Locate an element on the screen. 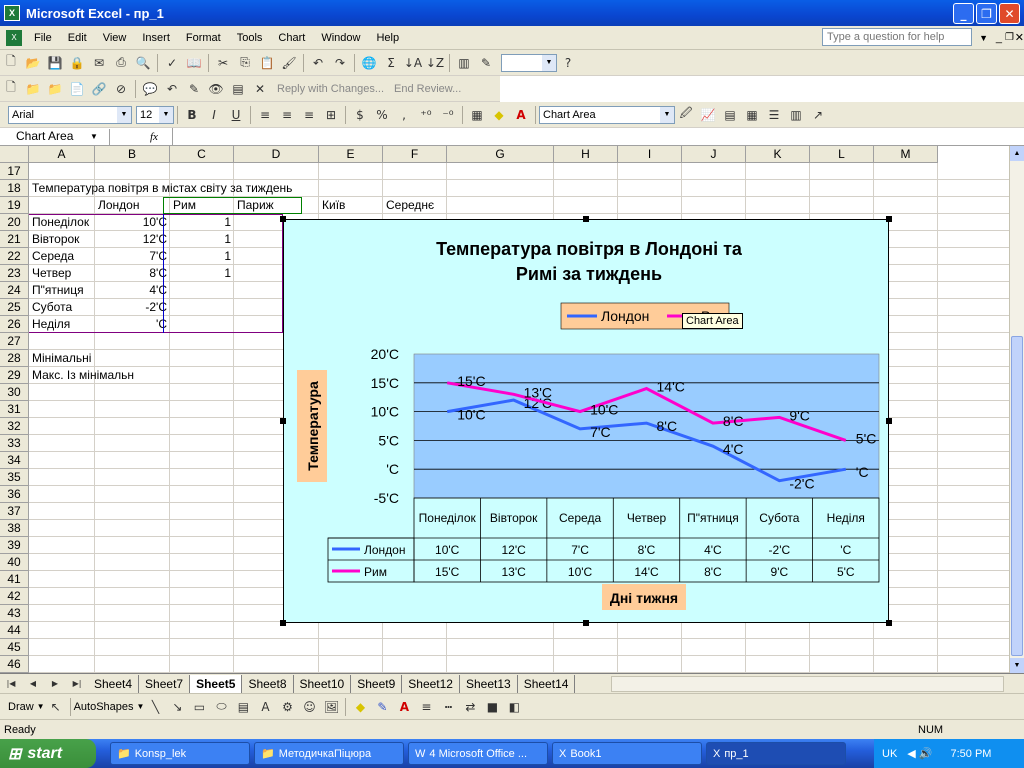  draw-menu: Draw is located at coordinates (21, 707).